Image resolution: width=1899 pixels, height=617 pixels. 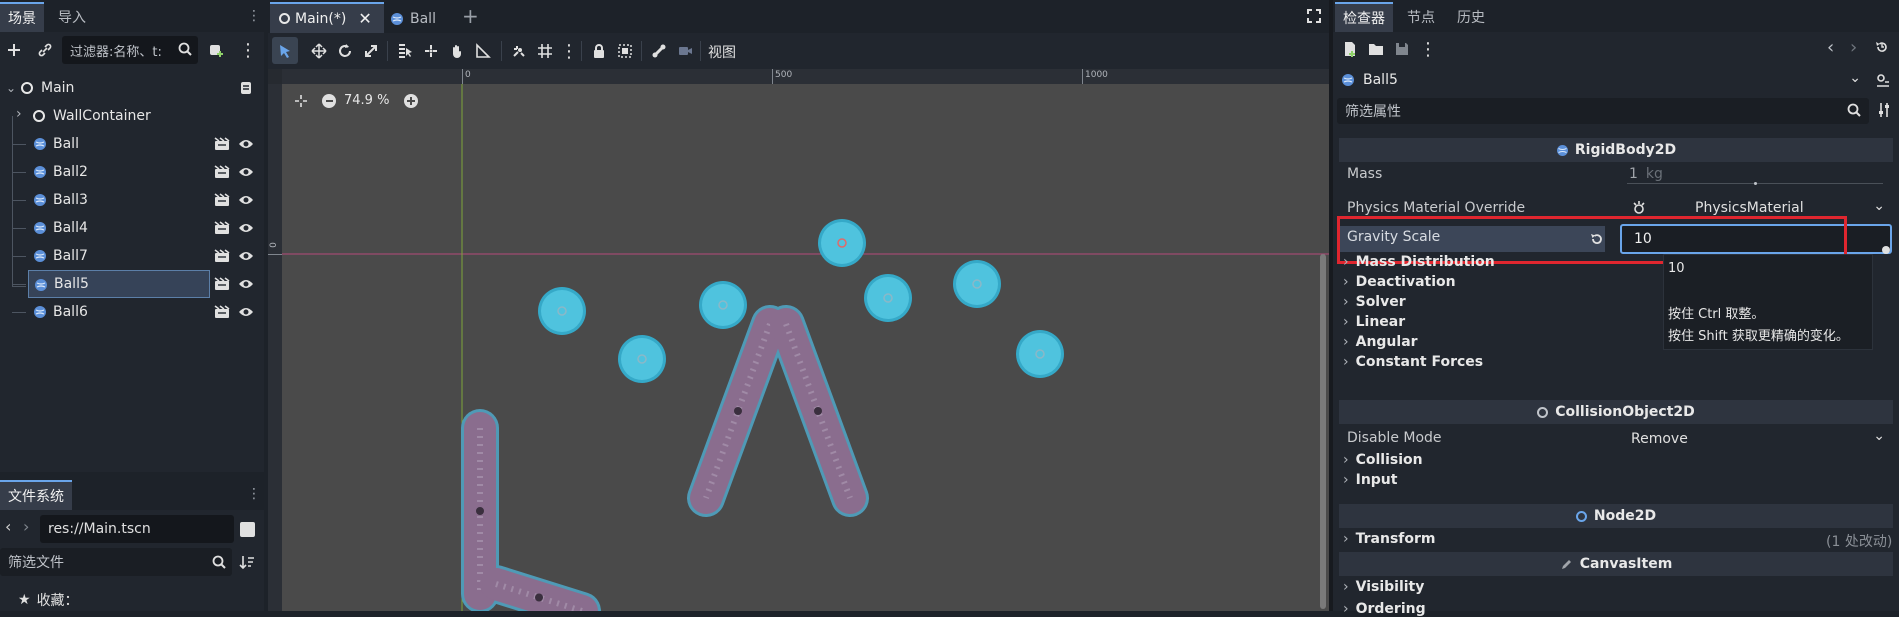 I want to click on pan-hand-icon, so click(x=457, y=51).